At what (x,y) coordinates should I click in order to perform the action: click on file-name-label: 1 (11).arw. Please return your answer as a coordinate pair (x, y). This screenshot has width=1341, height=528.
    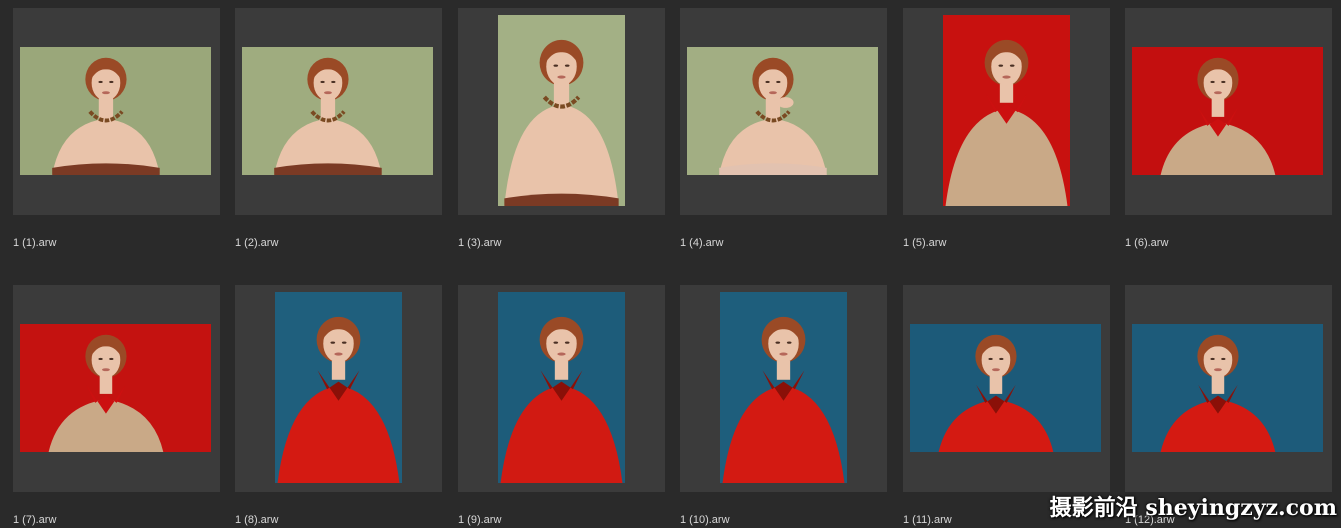
    Looking at the image, I should click on (927, 520).